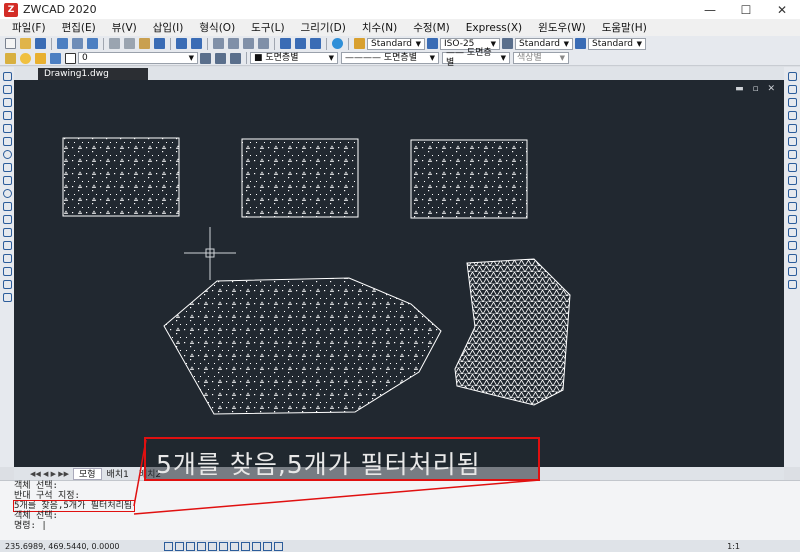 This screenshot has height=552, width=800. Describe the element at coordinates (223, 546) in the screenshot. I see `otrack-icon` at that location.